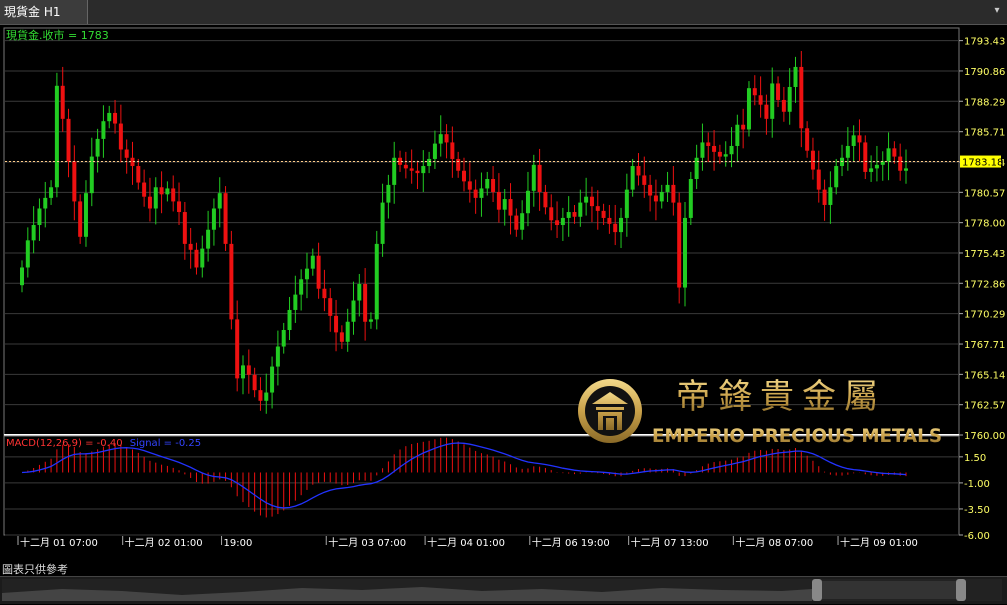  Describe the element at coordinates (984, 102) in the screenshot. I see `price-tick-label: 1788.29` at that location.